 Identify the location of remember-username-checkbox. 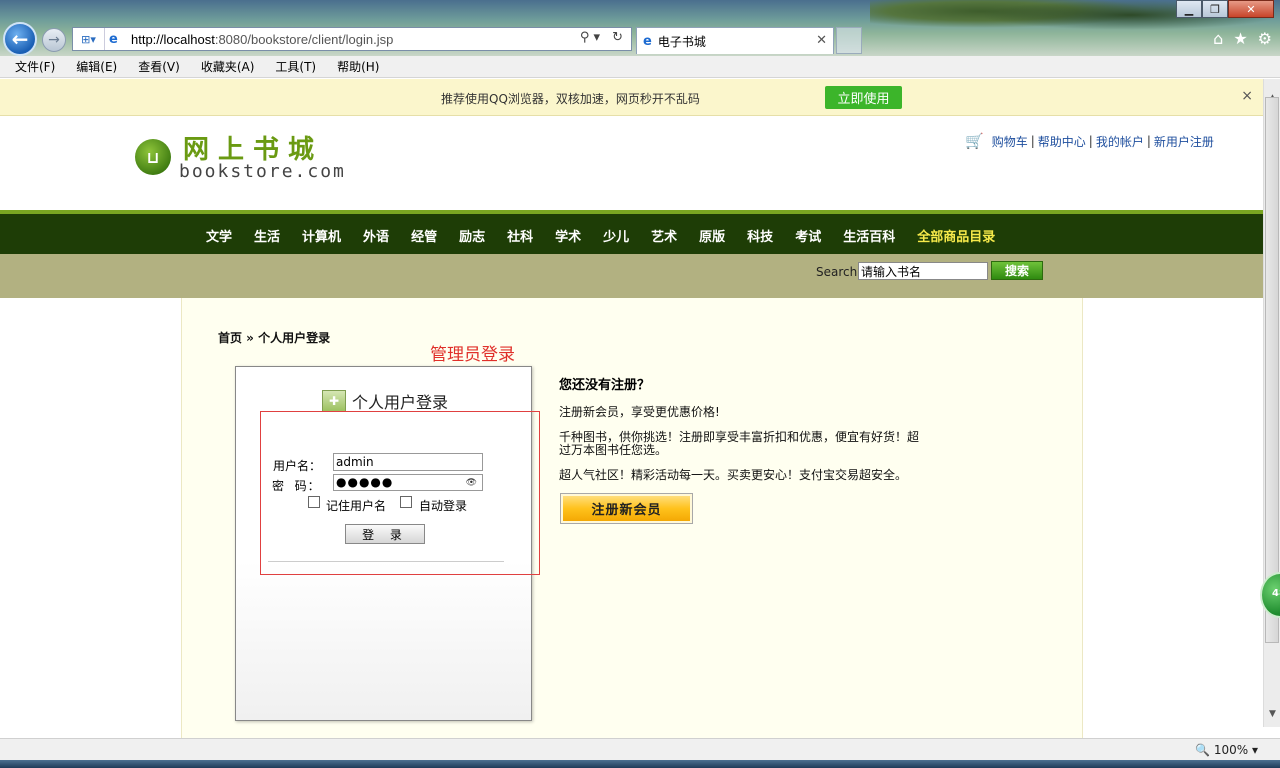
(314, 502).